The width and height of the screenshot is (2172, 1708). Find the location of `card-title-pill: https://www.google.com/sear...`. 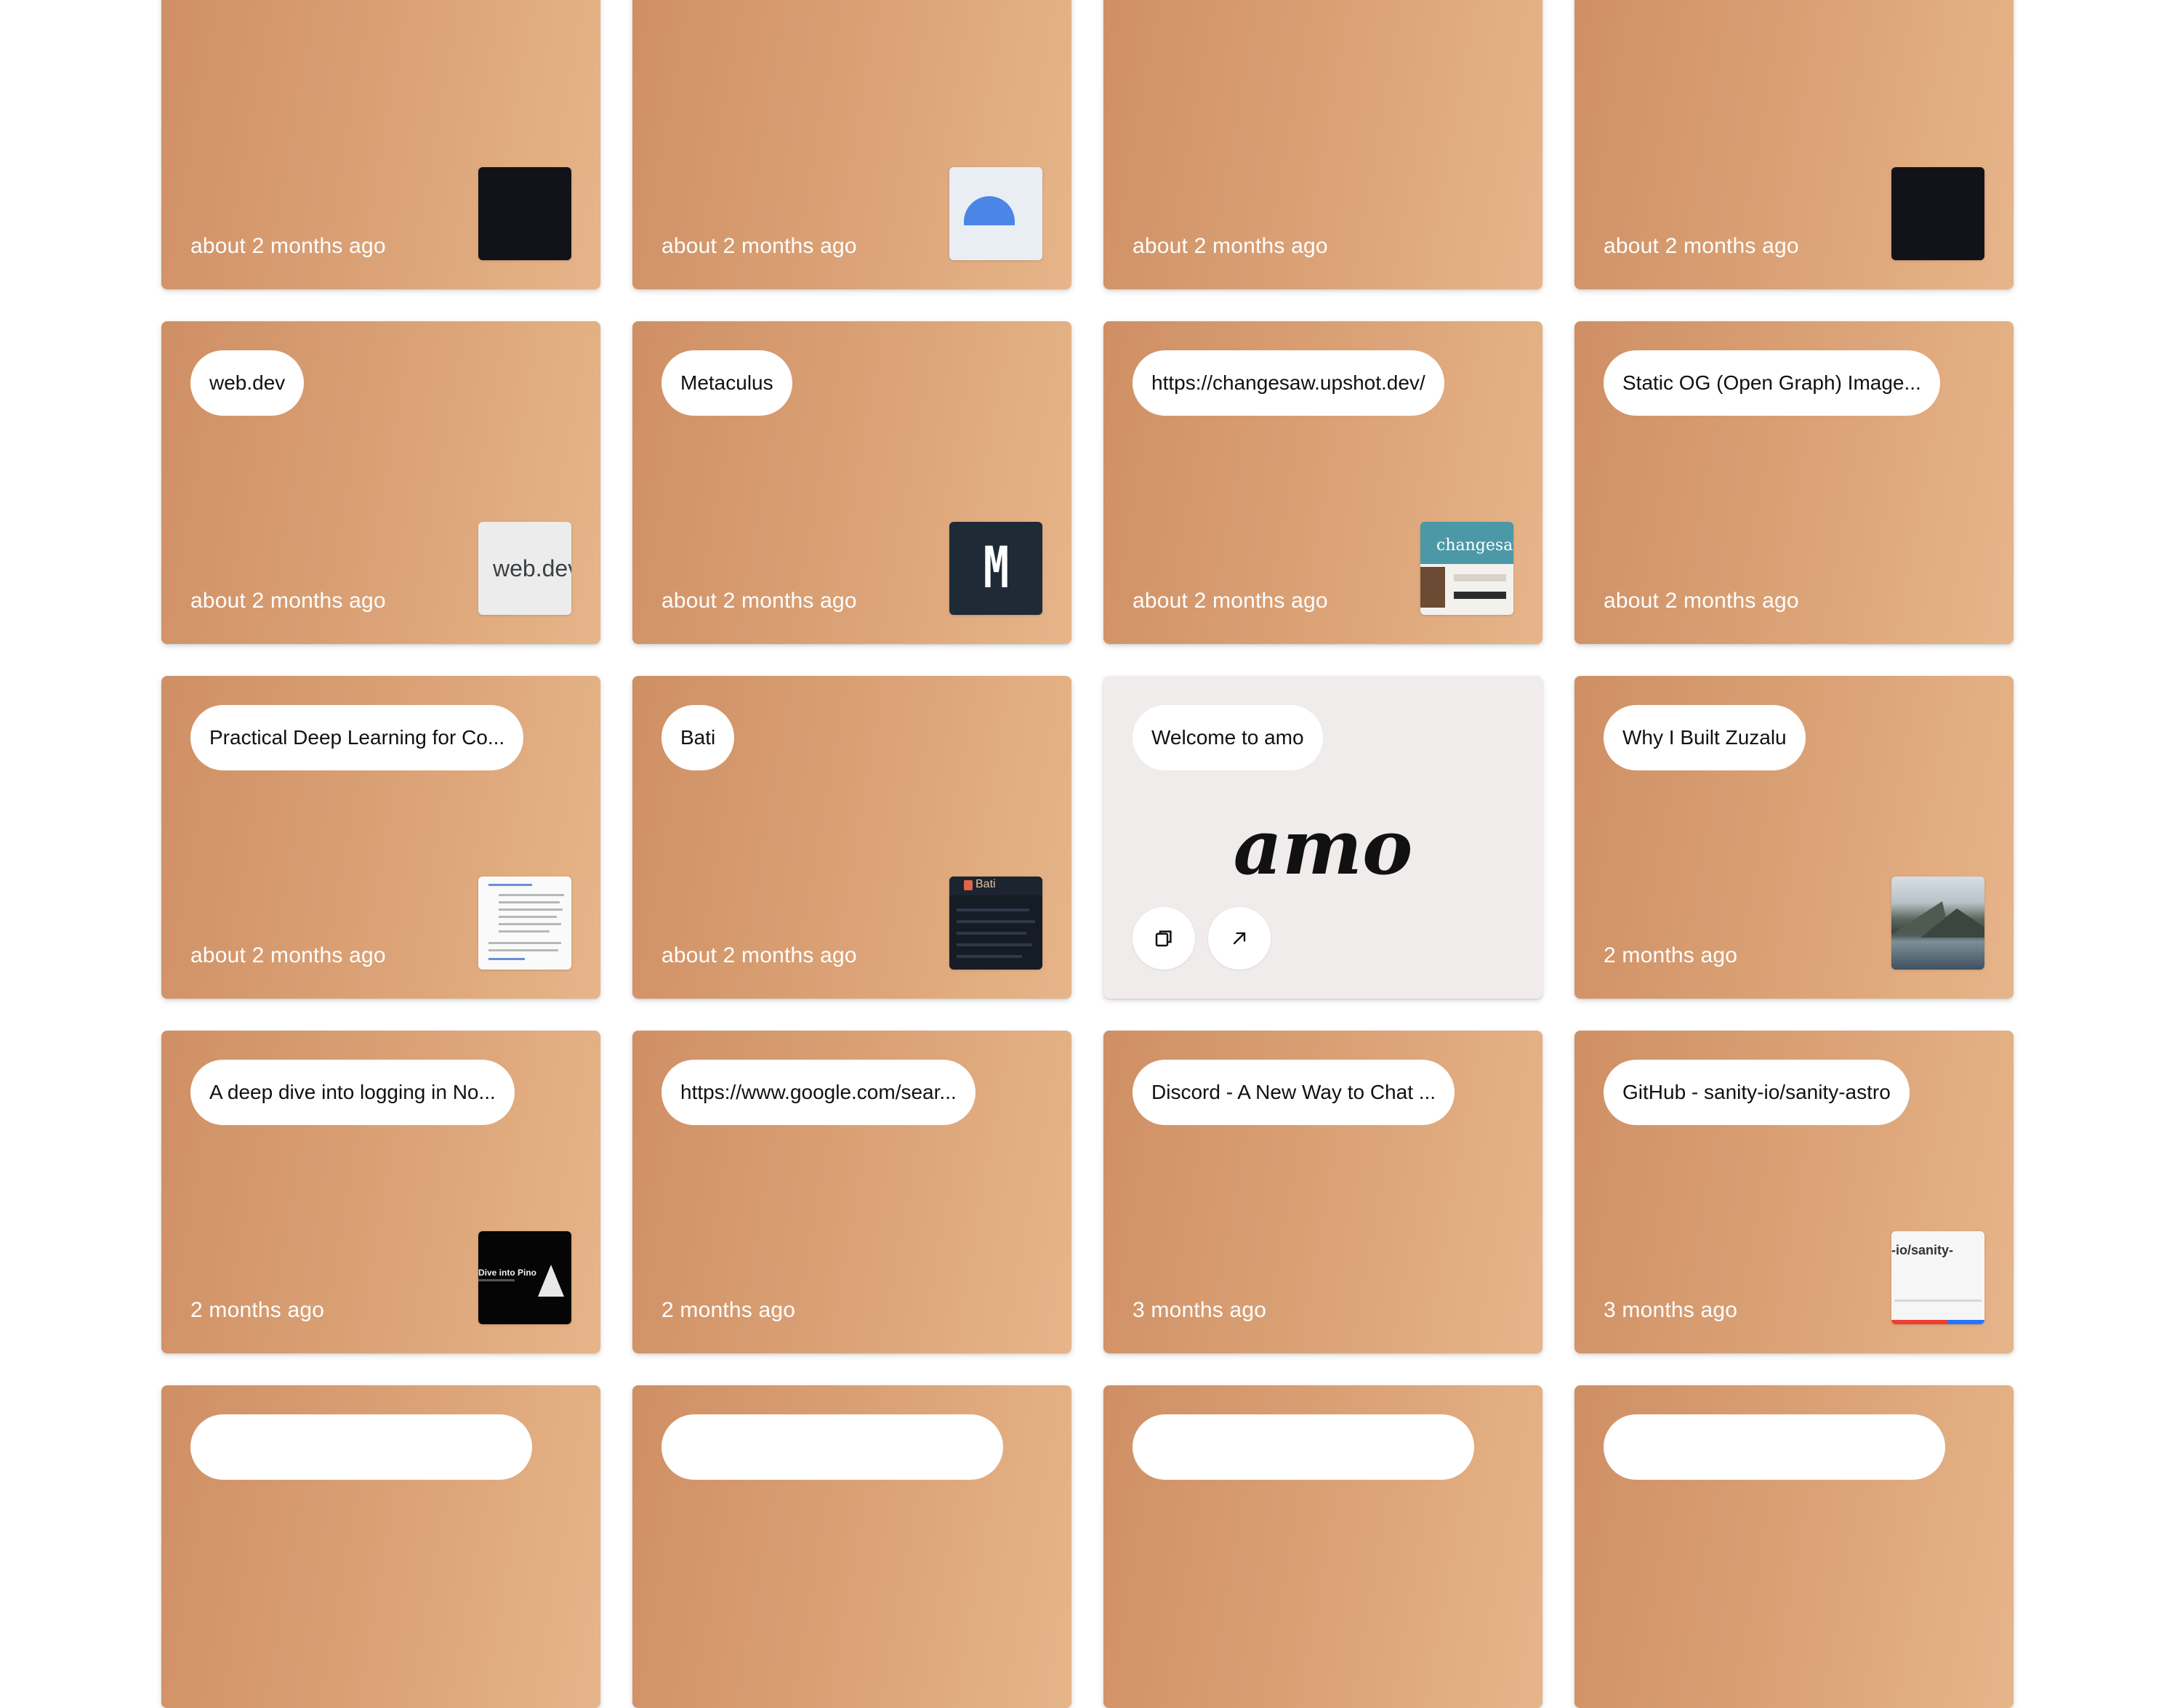

card-title-pill: https://www.google.com/sear... is located at coordinates (818, 1093).